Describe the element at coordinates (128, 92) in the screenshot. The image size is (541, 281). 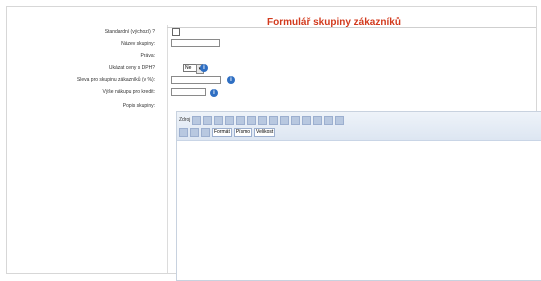
I see `minimum-label: Výše nákupu pro kredit:` at that location.